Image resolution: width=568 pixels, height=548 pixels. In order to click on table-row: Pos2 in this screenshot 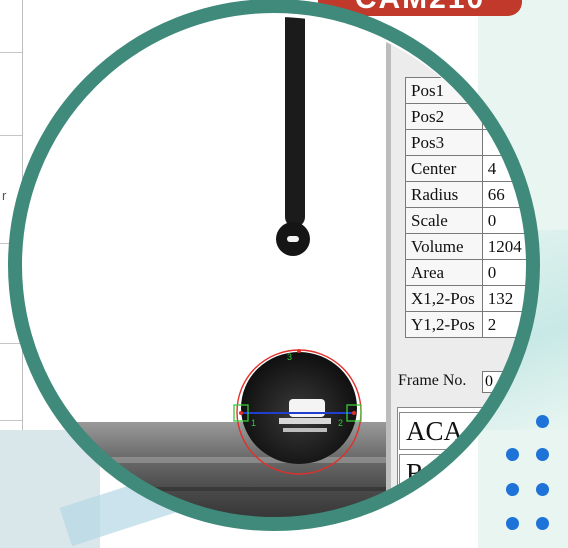, I will do `click(468, 116)`.